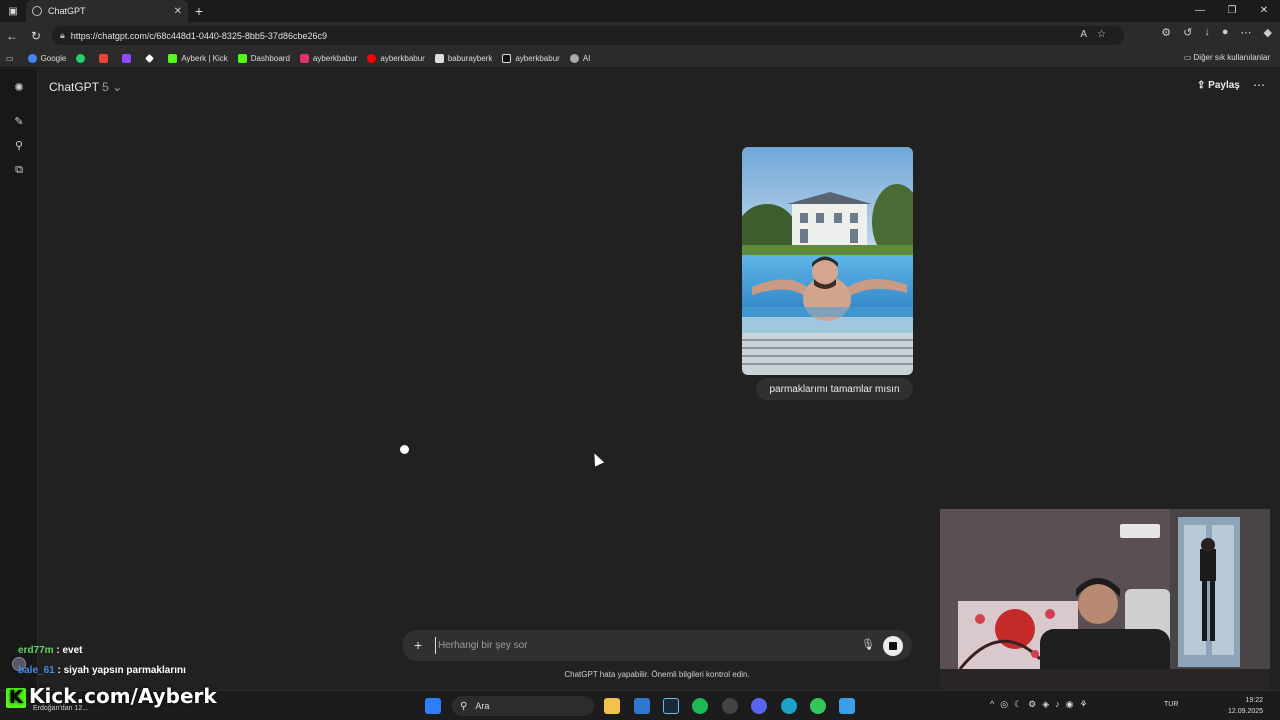 This screenshot has height=720, width=1280. I want to click on windows-start-icon, so click(433, 706).